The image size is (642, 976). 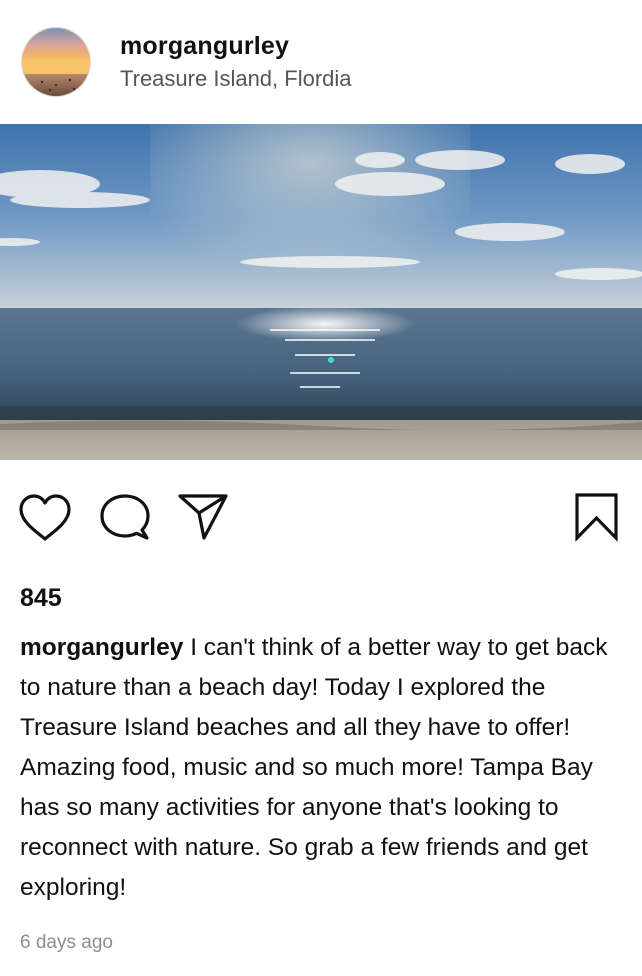 I want to click on caption-username: morgangurley, so click(x=101, y=647).